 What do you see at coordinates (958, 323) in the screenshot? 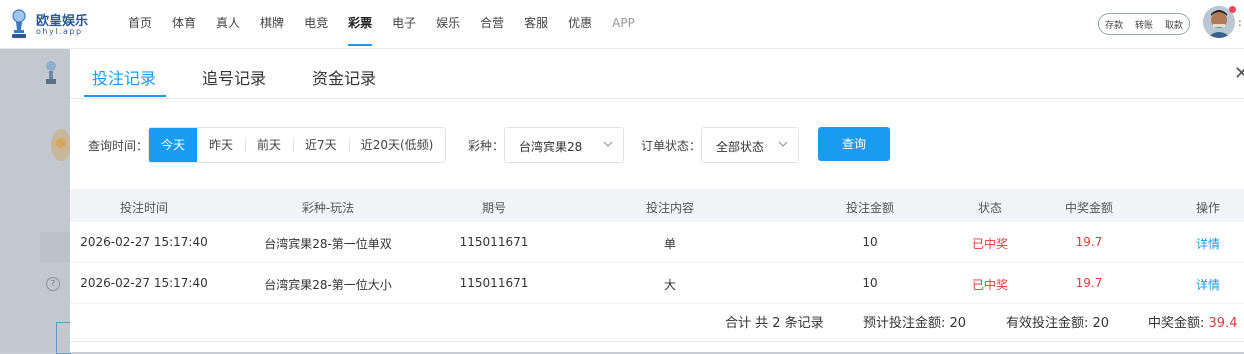
I see `expected-amount-value: 20` at bounding box center [958, 323].